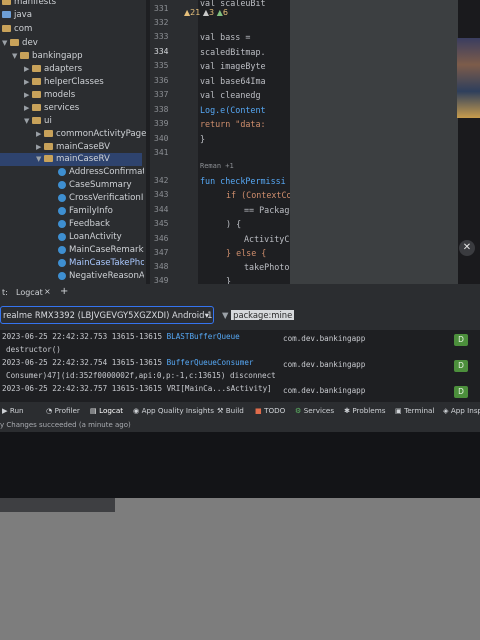 Image resolution: width=480 pixels, height=640 pixels. I want to click on tool-tab-logcat: ▤ Logcat, so click(106, 410).